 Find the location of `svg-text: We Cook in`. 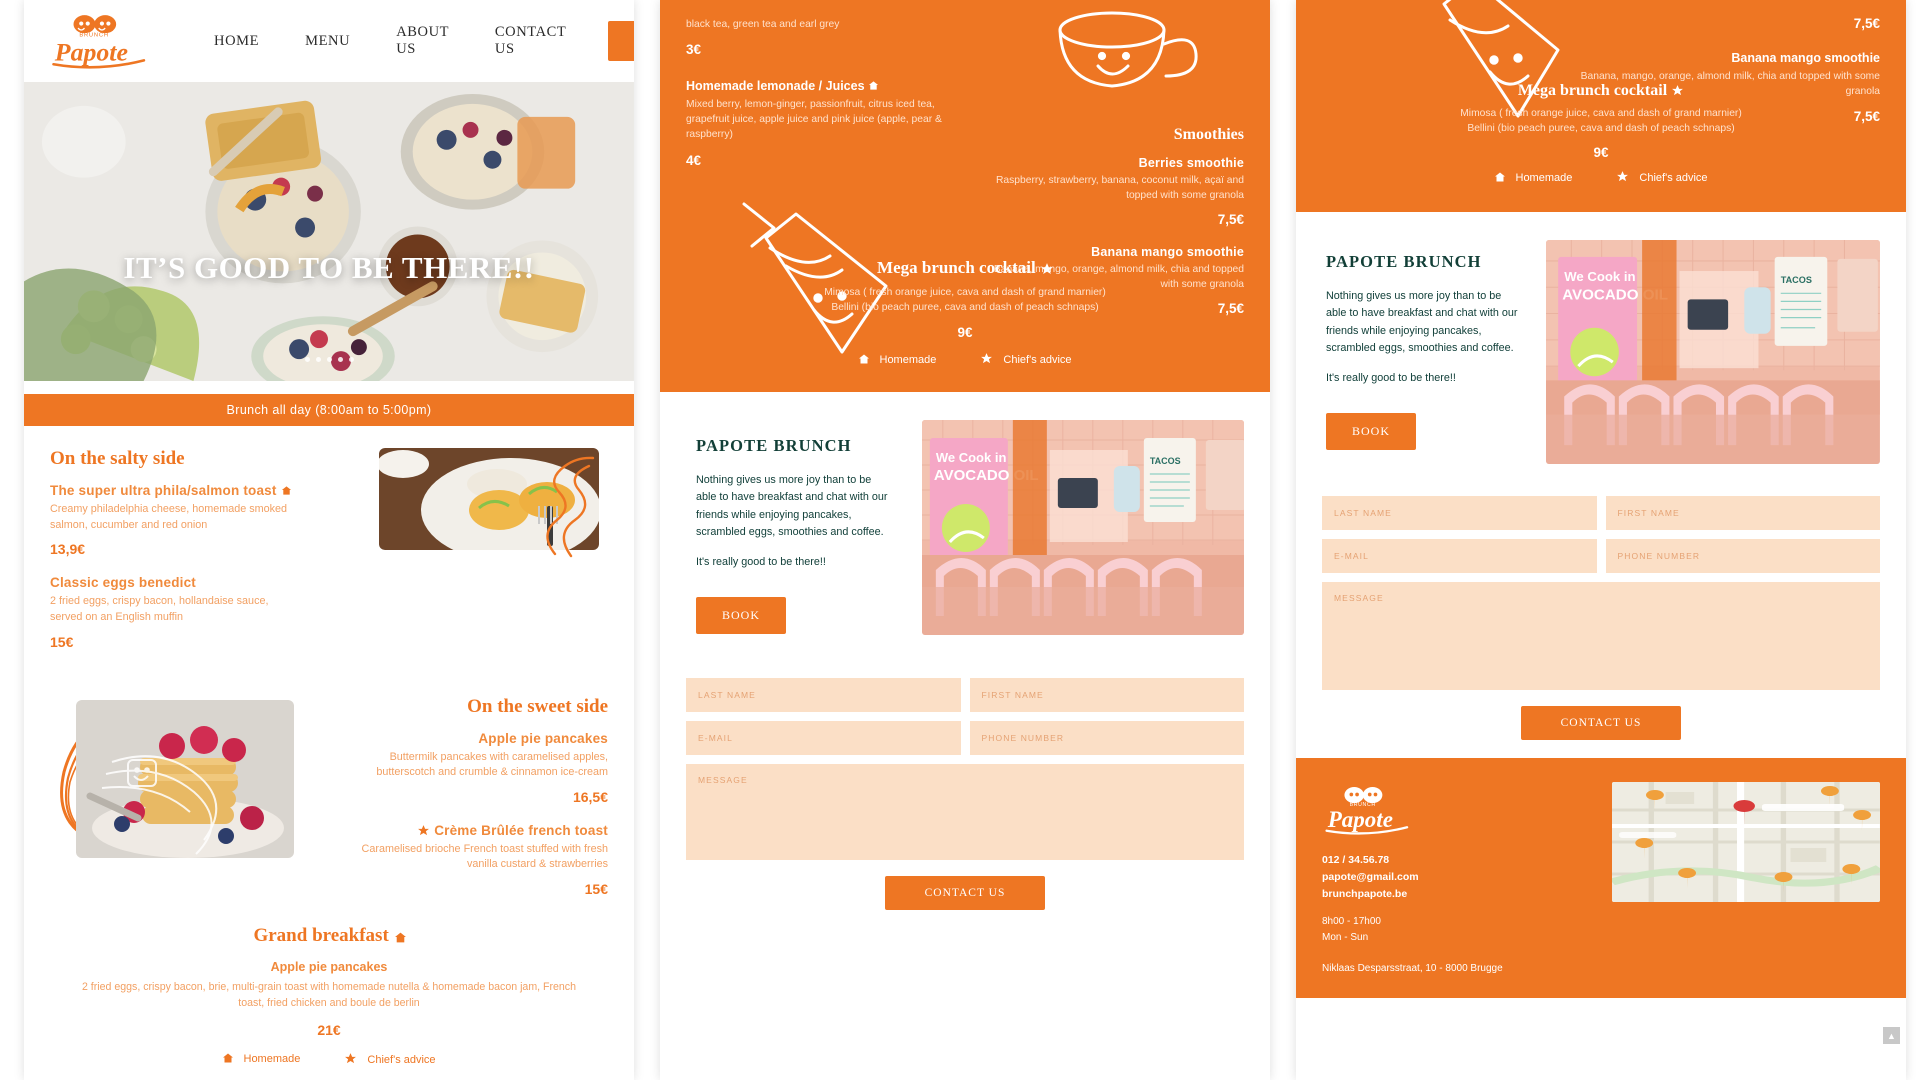

svg-text: We Cook in is located at coordinates (1599, 276).